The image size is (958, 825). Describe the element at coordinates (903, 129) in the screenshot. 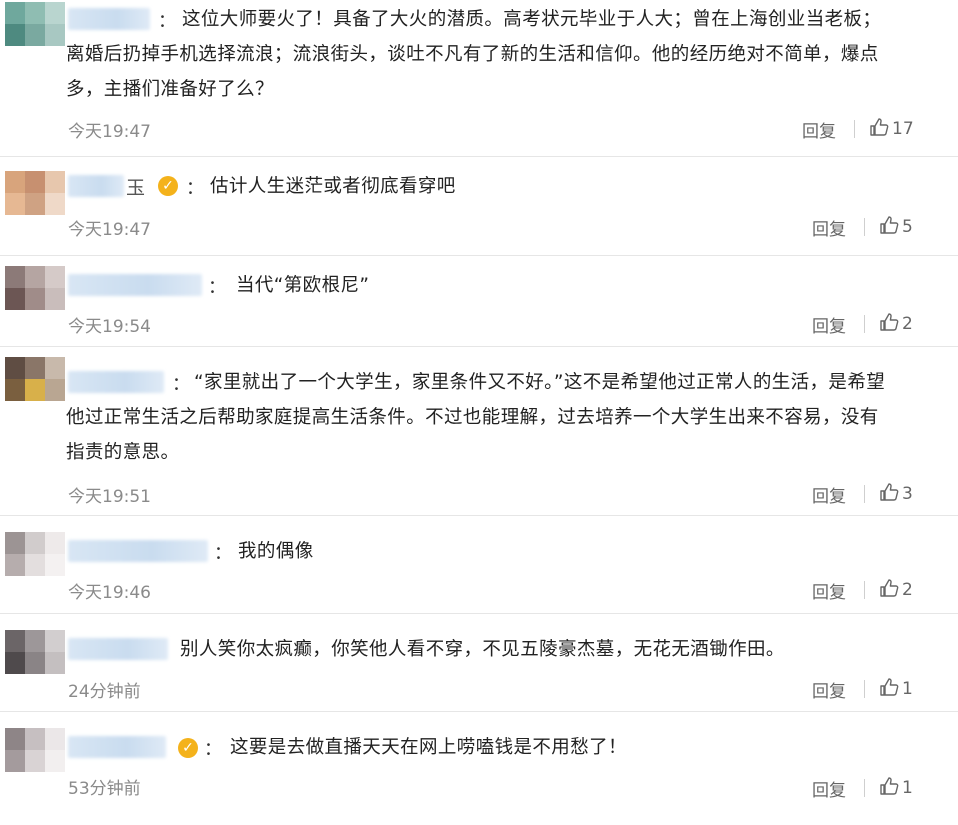

I see `like-count: 17` at that location.